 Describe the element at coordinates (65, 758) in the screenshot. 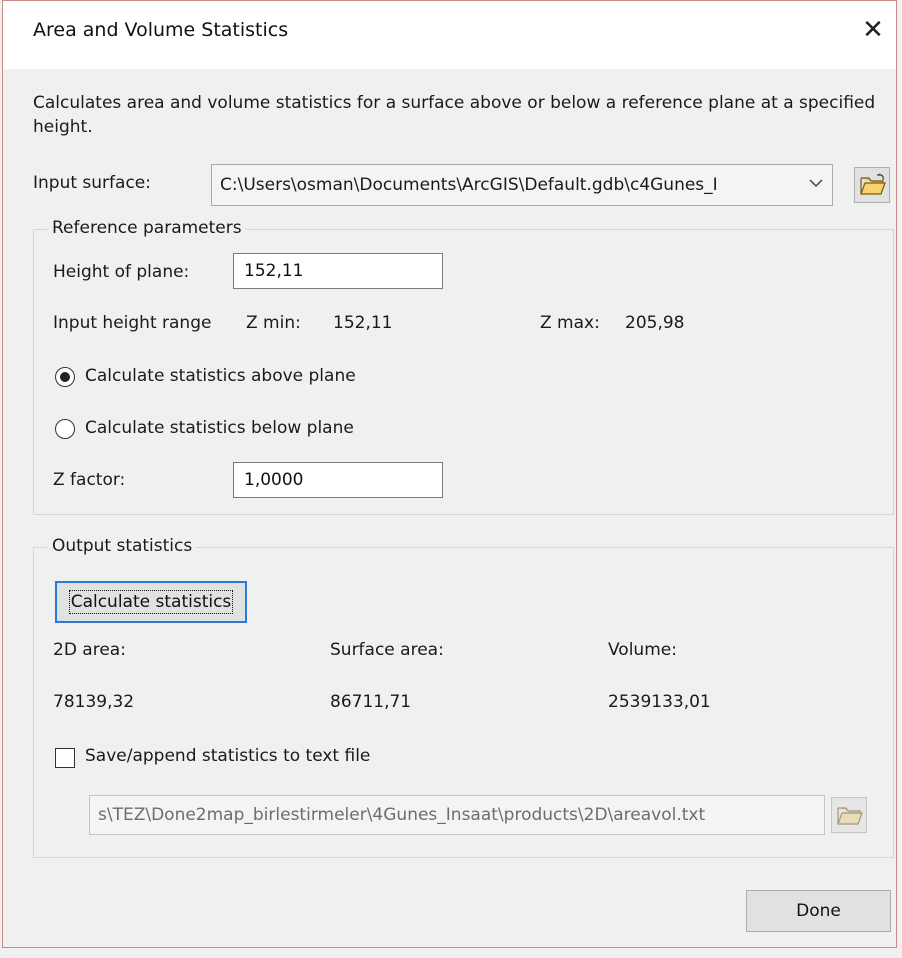

I see `save-statistics-checkbox` at that location.